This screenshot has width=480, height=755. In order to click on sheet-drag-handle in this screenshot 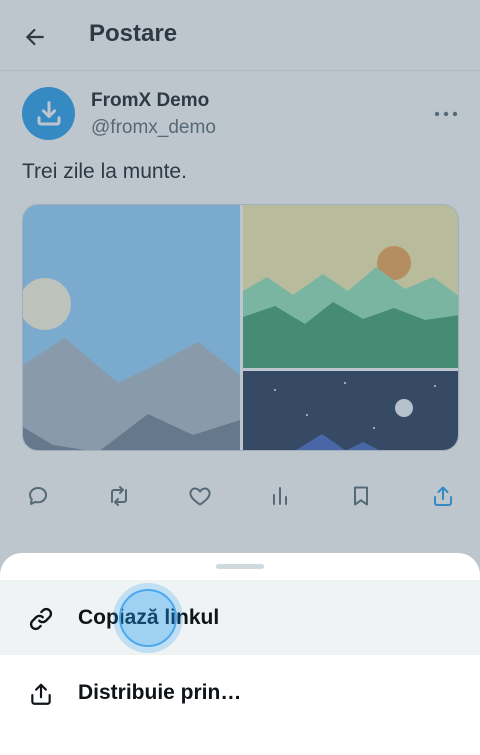, I will do `click(240, 566)`.